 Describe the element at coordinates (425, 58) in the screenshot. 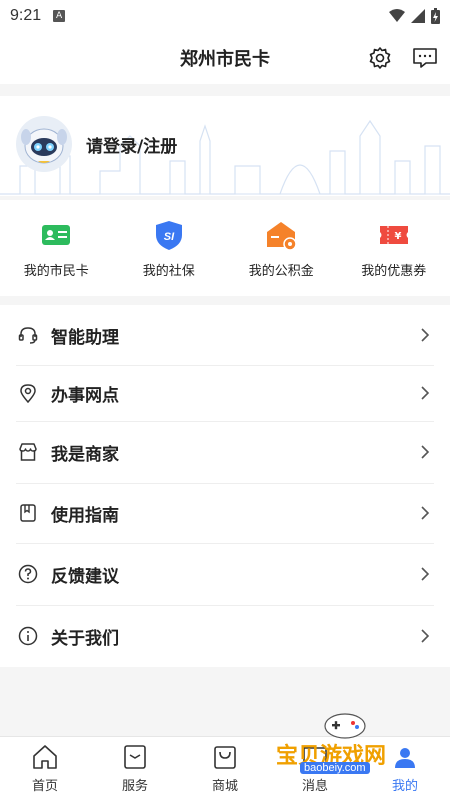

I see `message-icon` at that location.